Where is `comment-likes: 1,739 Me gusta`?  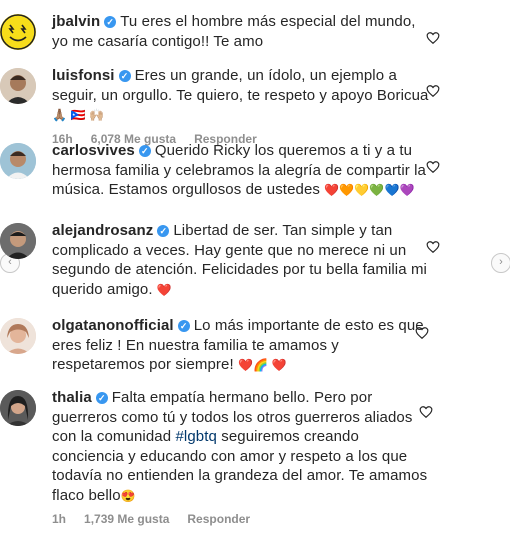 comment-likes: 1,739 Me gusta is located at coordinates (126, 519).